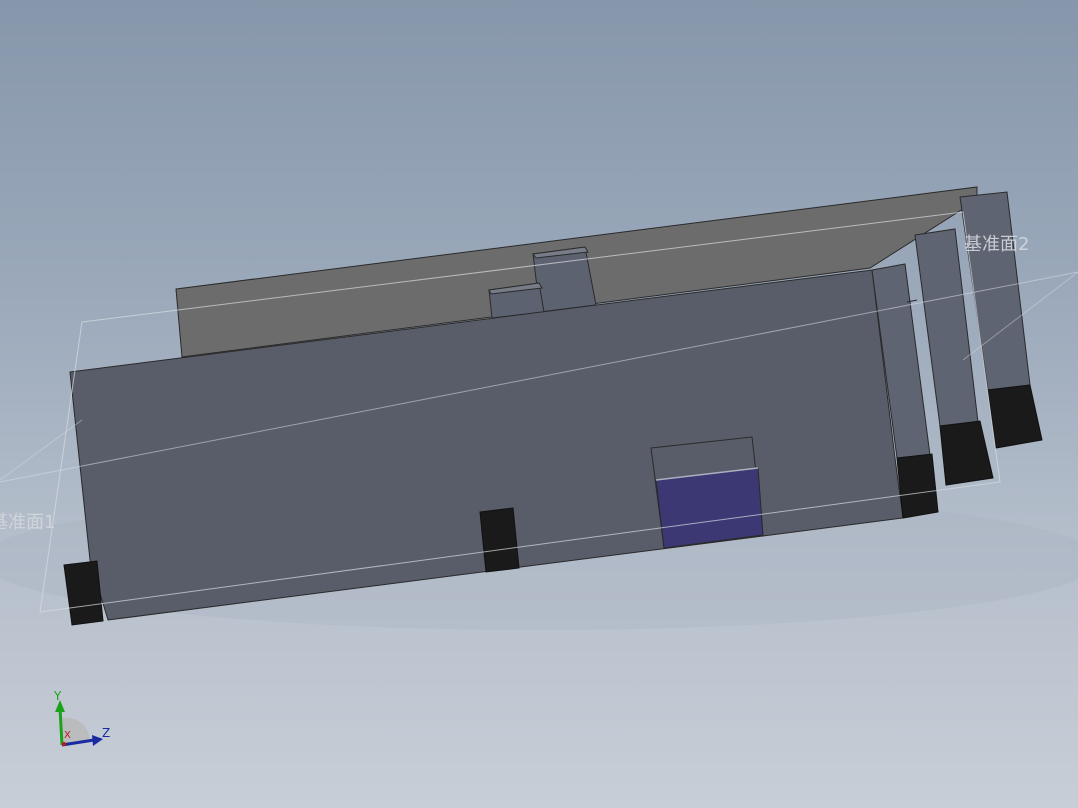 This screenshot has height=808, width=1078. What do you see at coordinates (966, 453) in the screenshot?
I see `right-column-middle-foot` at bounding box center [966, 453].